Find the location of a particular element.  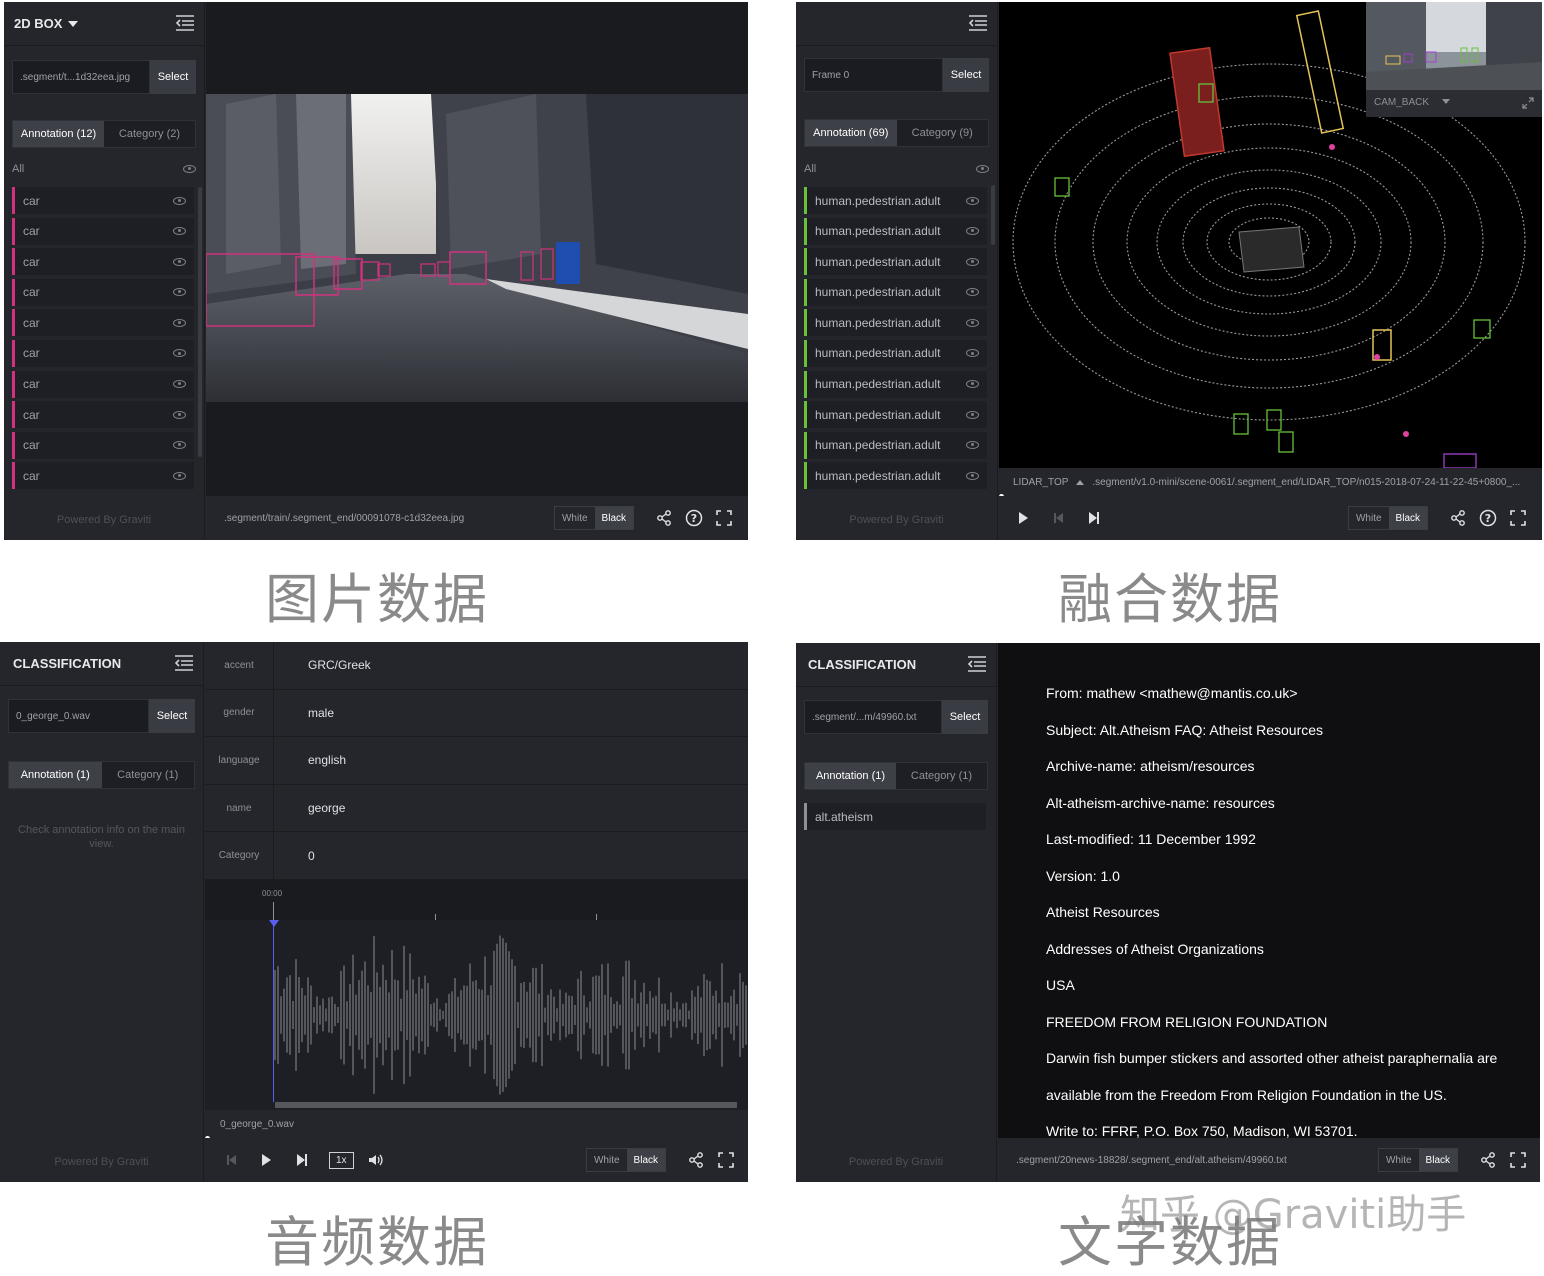

tab-category: Category (2) is located at coordinates (149, 134).